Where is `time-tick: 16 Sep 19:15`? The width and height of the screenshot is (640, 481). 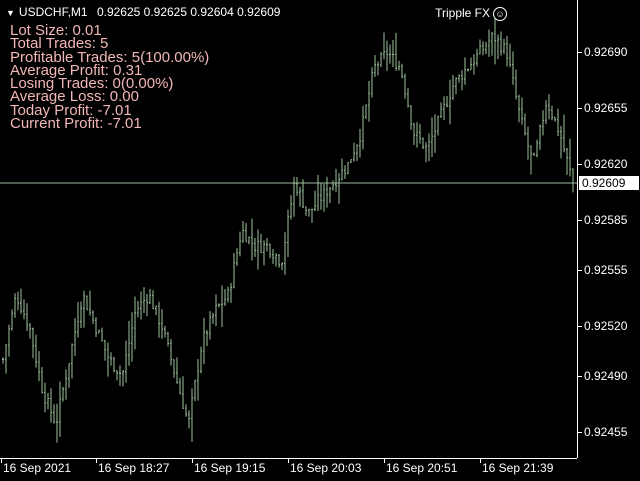 time-tick: 16 Sep 19:15 is located at coordinates (228, 466).